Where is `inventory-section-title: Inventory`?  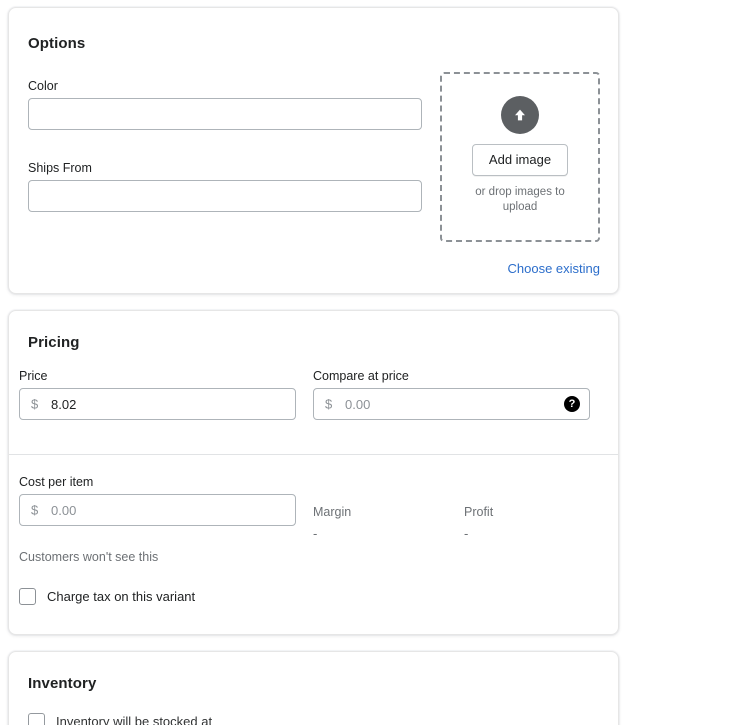
inventory-section-title: Inventory is located at coordinates (62, 683).